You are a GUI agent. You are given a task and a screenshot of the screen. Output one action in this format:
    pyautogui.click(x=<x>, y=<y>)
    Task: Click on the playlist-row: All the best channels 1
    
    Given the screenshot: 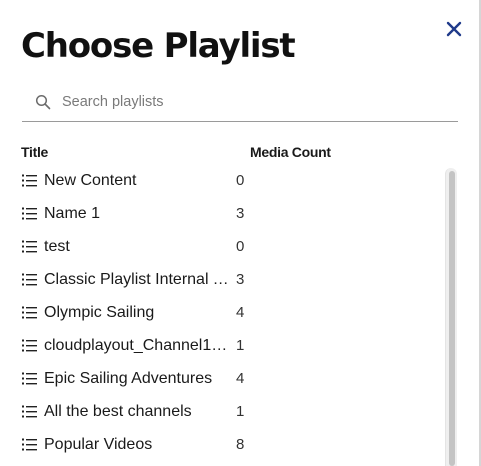 What is the action you would take?
    pyautogui.click(x=220, y=412)
    